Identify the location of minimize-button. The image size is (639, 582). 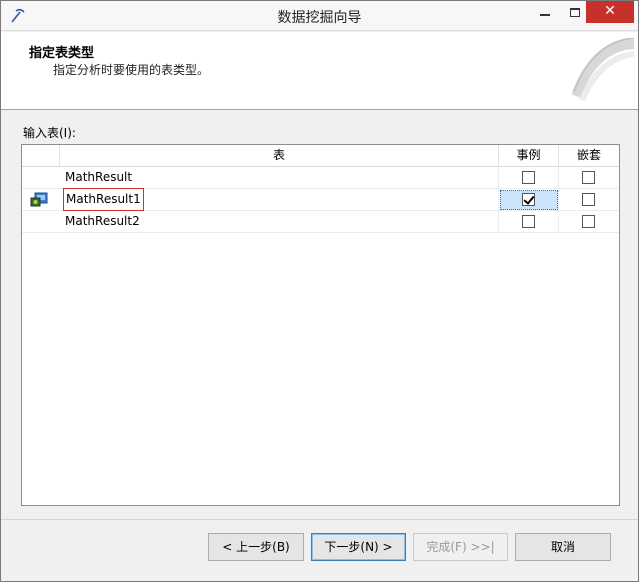
(545, 14).